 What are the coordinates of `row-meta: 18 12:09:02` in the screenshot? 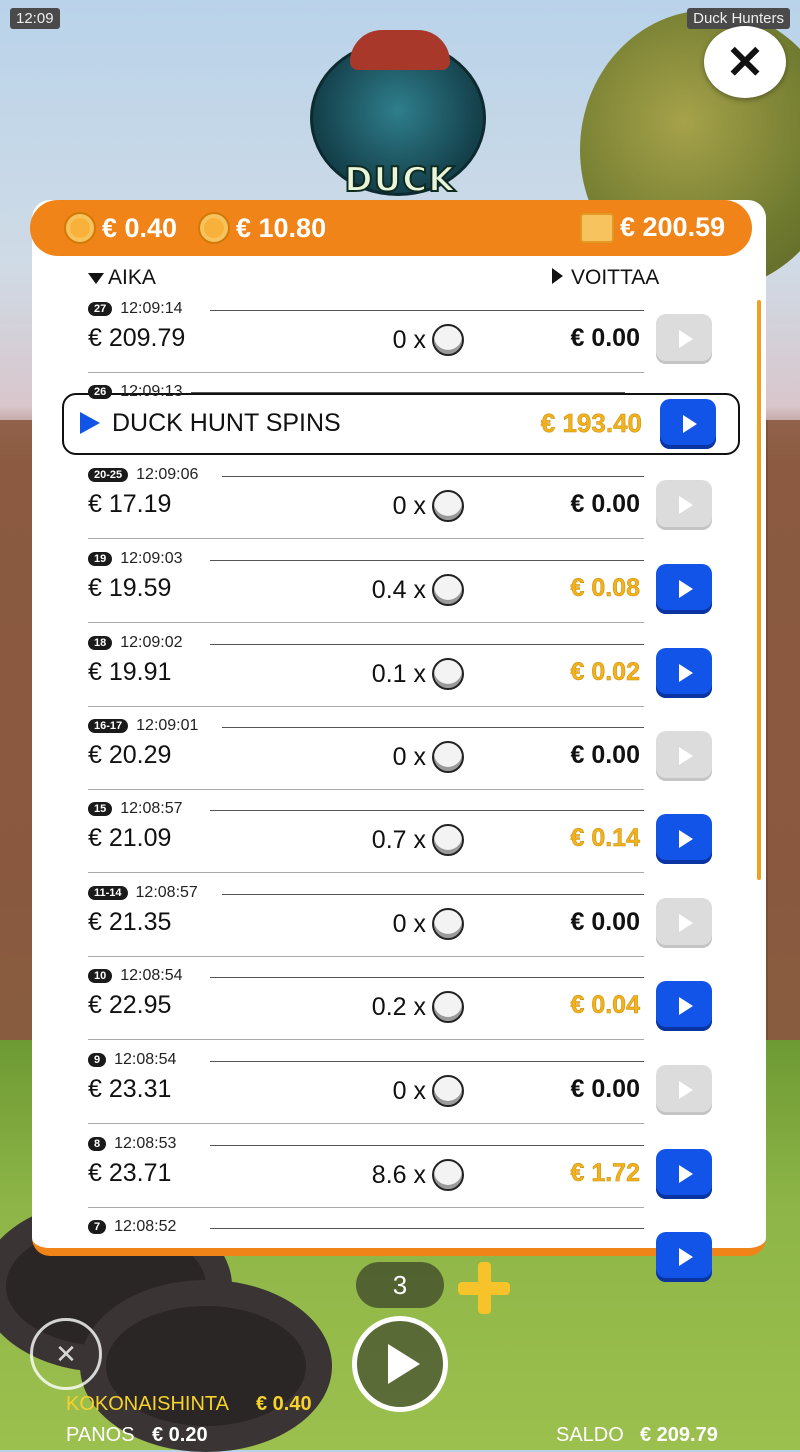 It's located at (135, 643).